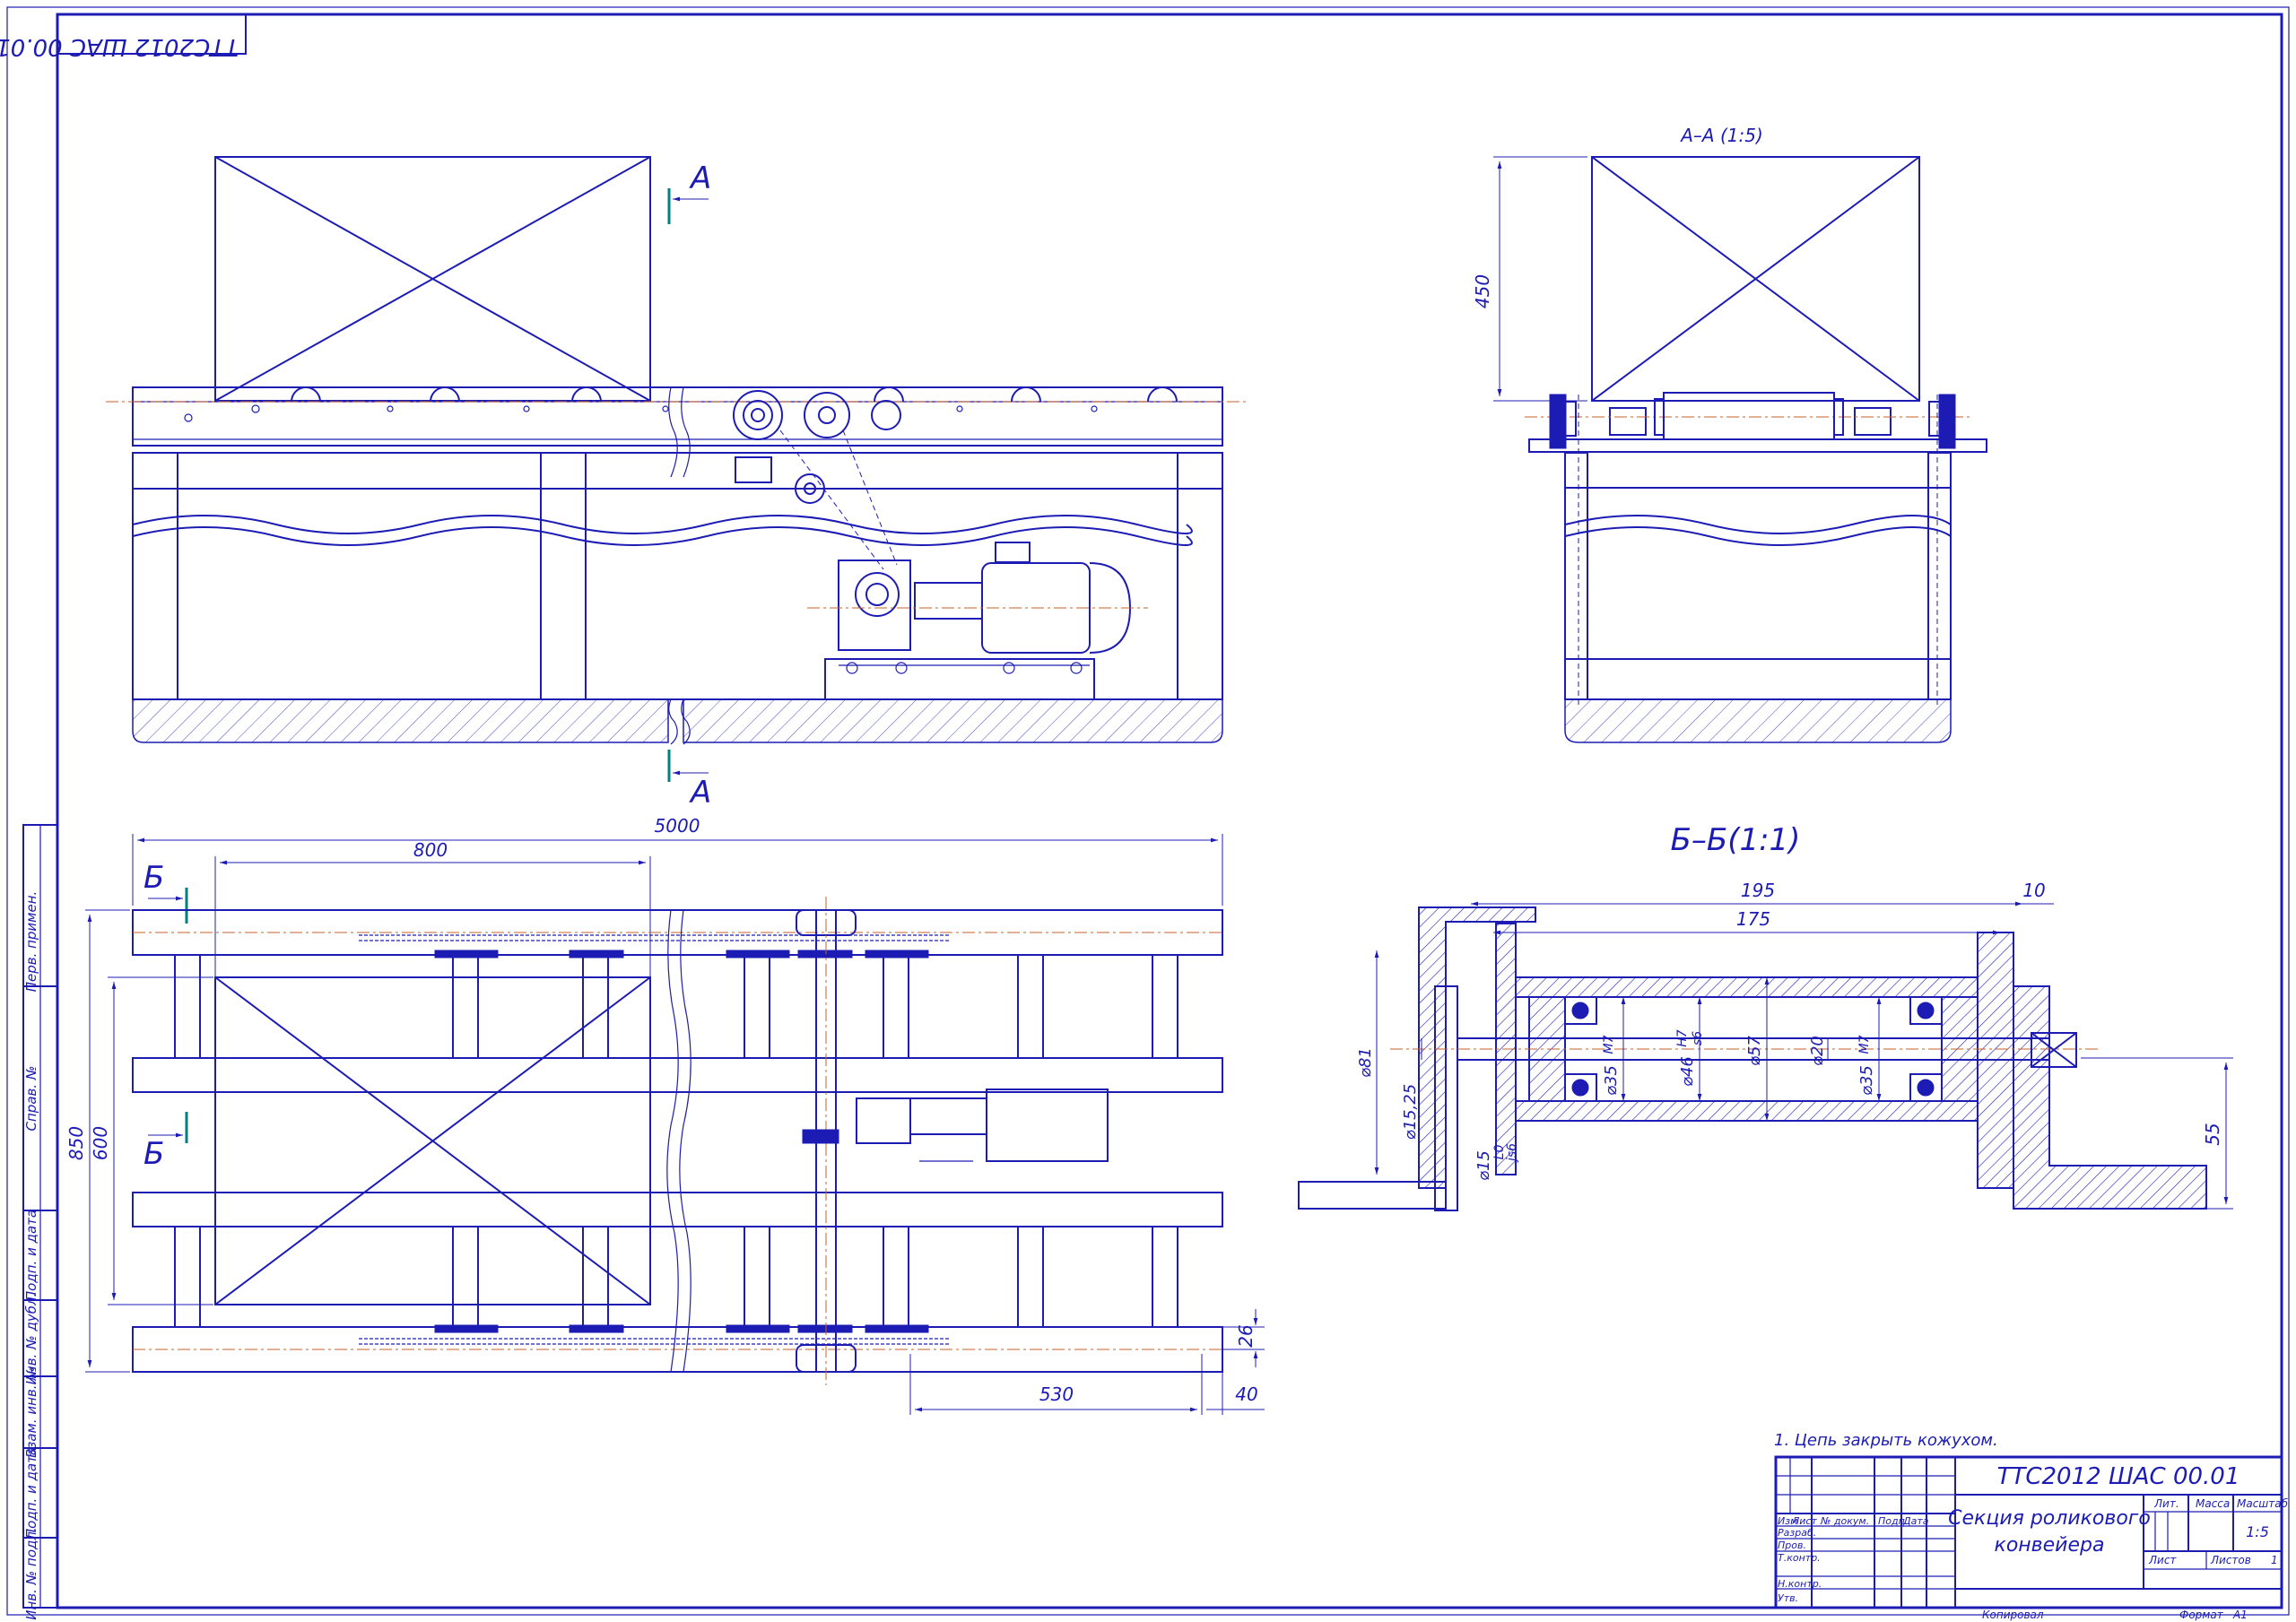 This screenshot has height=1622, width=2296. Describe the element at coordinates (154, 1154) in the screenshot. I see `section-b-label-bottom: Б` at that location.